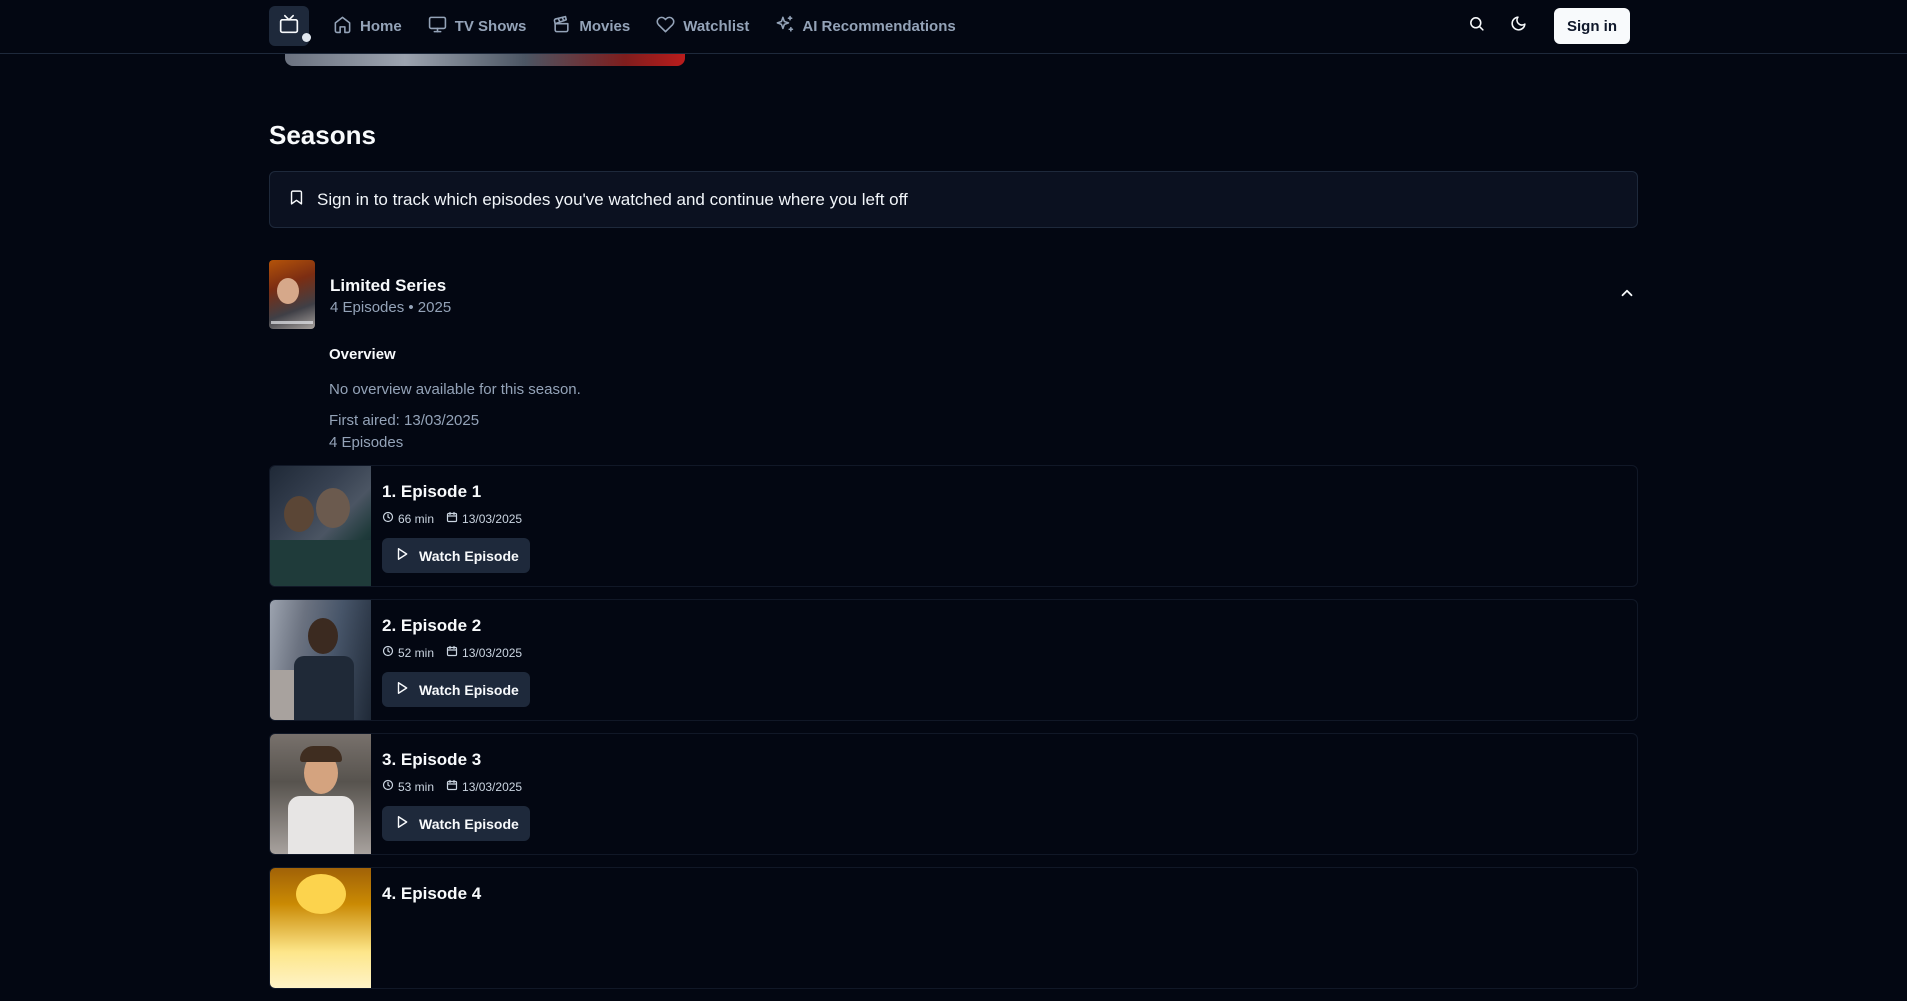 This screenshot has height=1001, width=1907. What do you see at coordinates (1592, 26) in the screenshot?
I see `sign-in-button: Sign in` at bounding box center [1592, 26].